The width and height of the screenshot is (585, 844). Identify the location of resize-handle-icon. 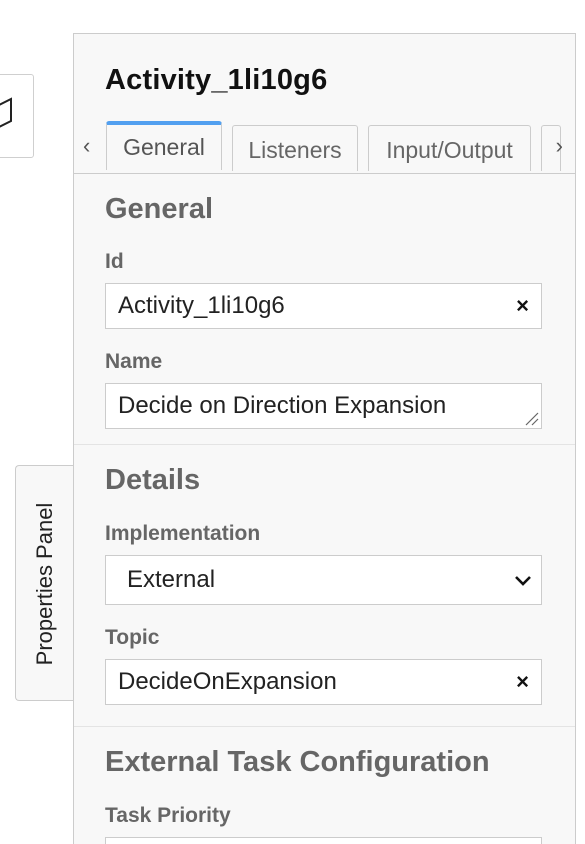
(531, 418).